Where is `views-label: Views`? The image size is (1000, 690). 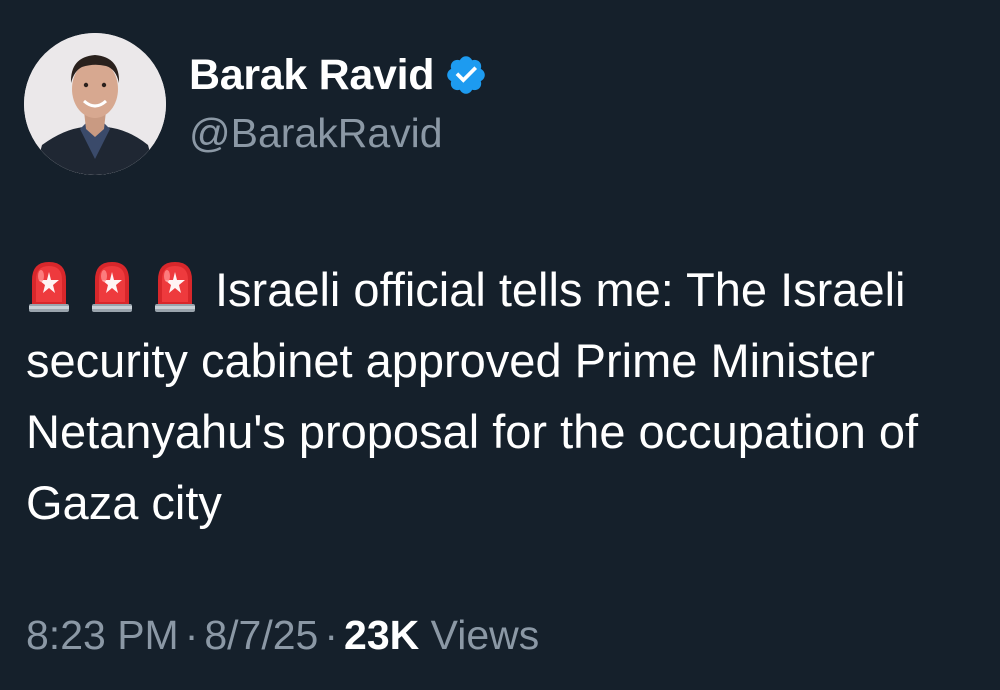
views-label: Views is located at coordinates (485, 635).